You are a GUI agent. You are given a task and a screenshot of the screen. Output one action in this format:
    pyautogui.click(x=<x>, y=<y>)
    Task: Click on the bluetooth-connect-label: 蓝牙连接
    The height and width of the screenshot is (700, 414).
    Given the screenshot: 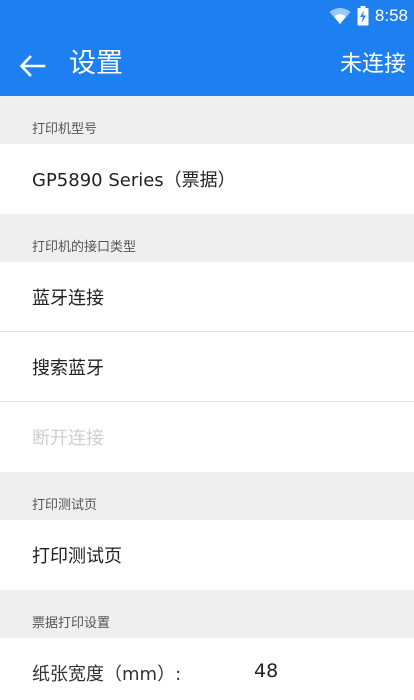 What is the action you would take?
    pyautogui.click(x=68, y=298)
    